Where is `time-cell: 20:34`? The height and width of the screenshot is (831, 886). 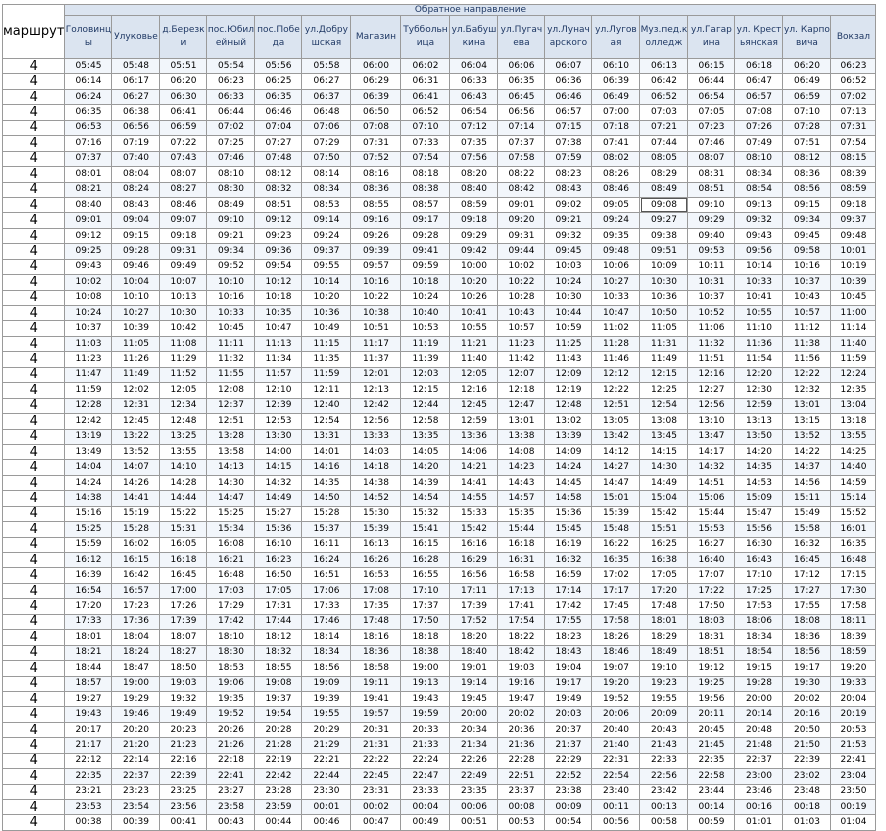
time-cell: 20:34 is located at coordinates (474, 730).